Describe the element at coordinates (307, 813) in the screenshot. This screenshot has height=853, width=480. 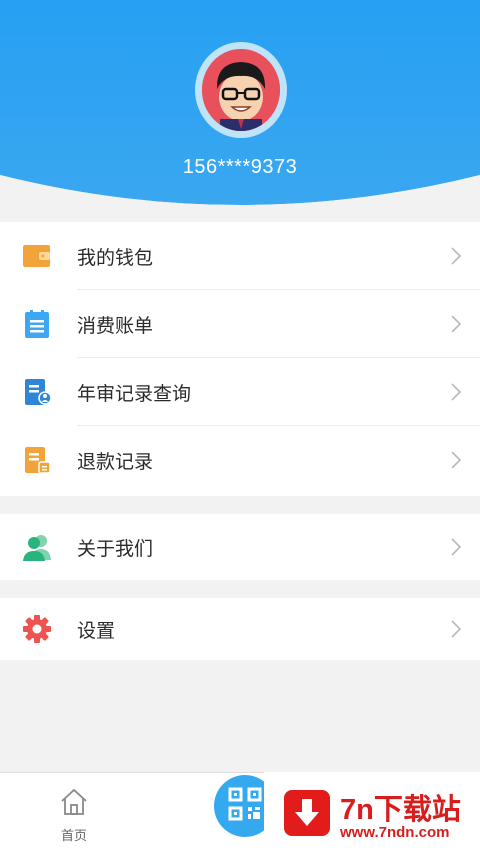
I see `download-arrow-icon` at that location.